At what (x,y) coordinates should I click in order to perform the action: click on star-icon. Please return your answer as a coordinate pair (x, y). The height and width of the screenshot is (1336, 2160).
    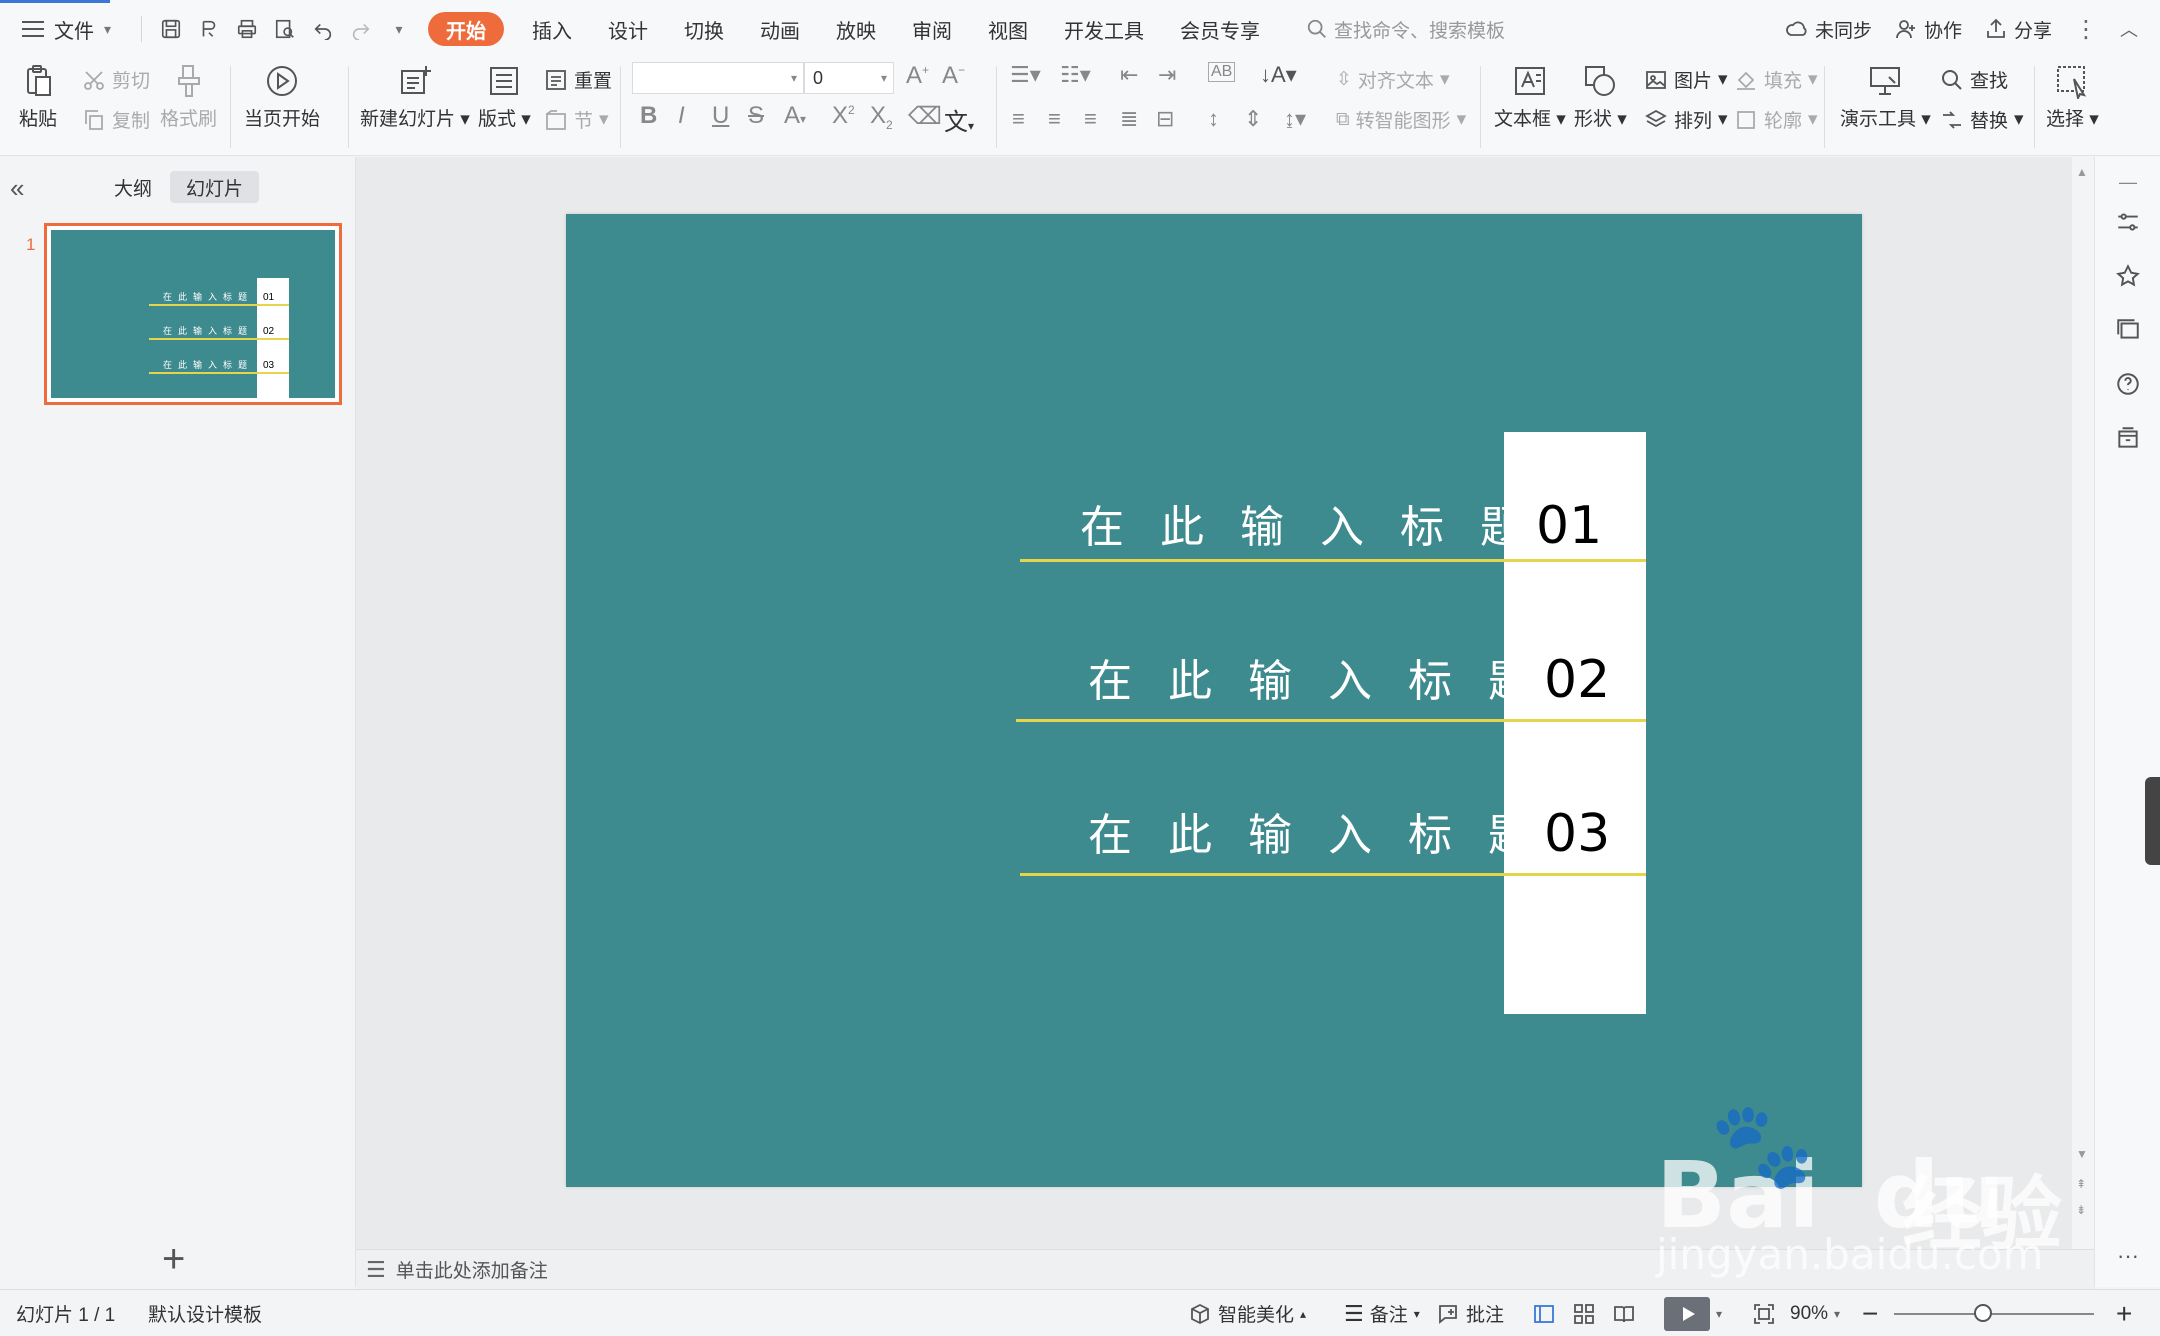
    Looking at the image, I should click on (2128, 276).